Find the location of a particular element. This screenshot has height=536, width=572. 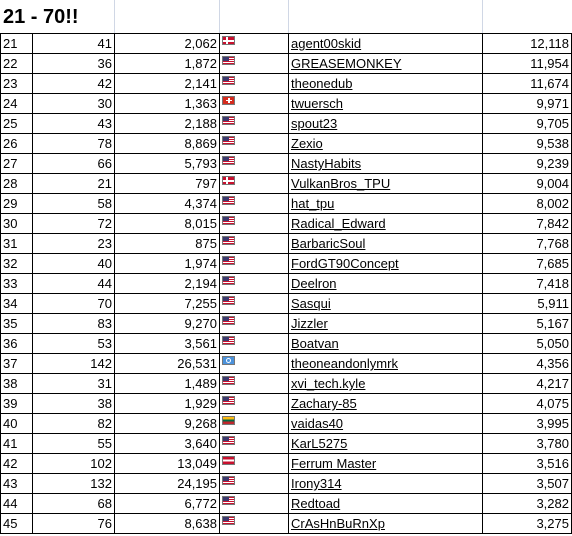

count-cell: 76 is located at coordinates (73, 523).